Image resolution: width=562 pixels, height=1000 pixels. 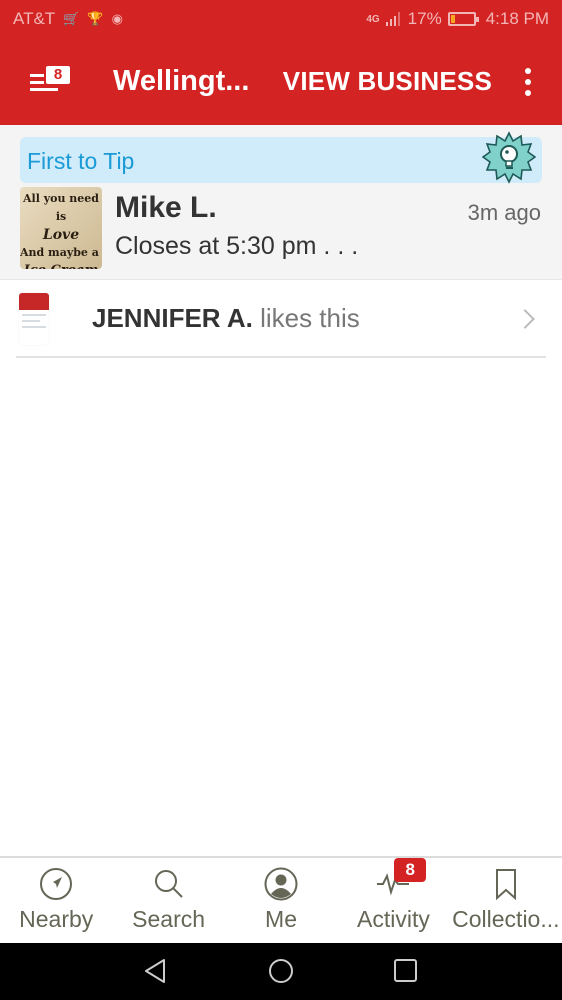 I want to click on likes-text: JENNIFER A. likes this, so click(x=226, y=318).